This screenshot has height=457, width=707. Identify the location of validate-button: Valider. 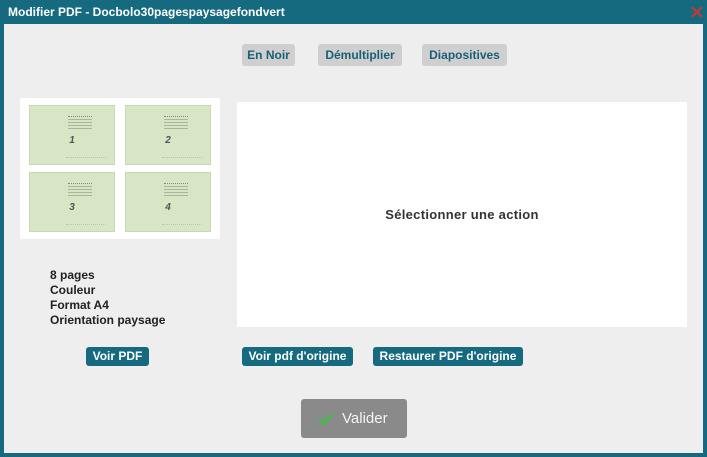
(354, 418).